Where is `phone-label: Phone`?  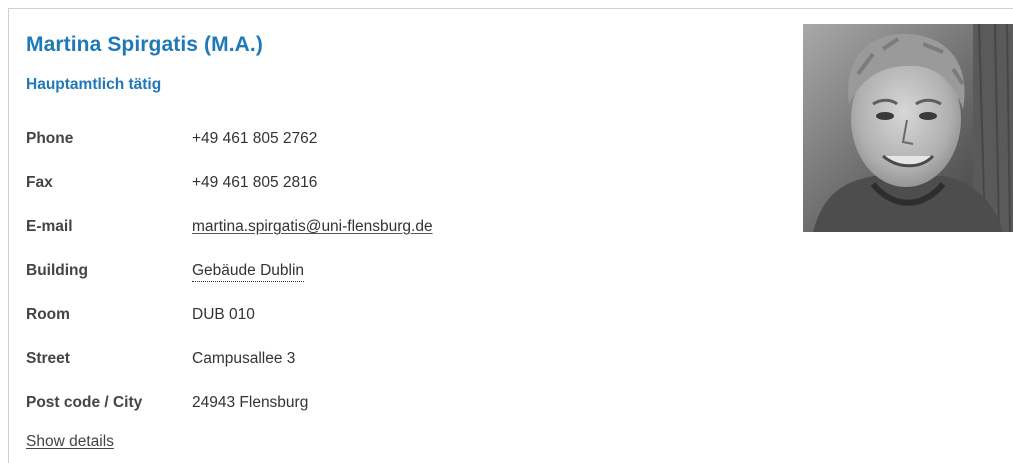 phone-label: Phone is located at coordinates (50, 138).